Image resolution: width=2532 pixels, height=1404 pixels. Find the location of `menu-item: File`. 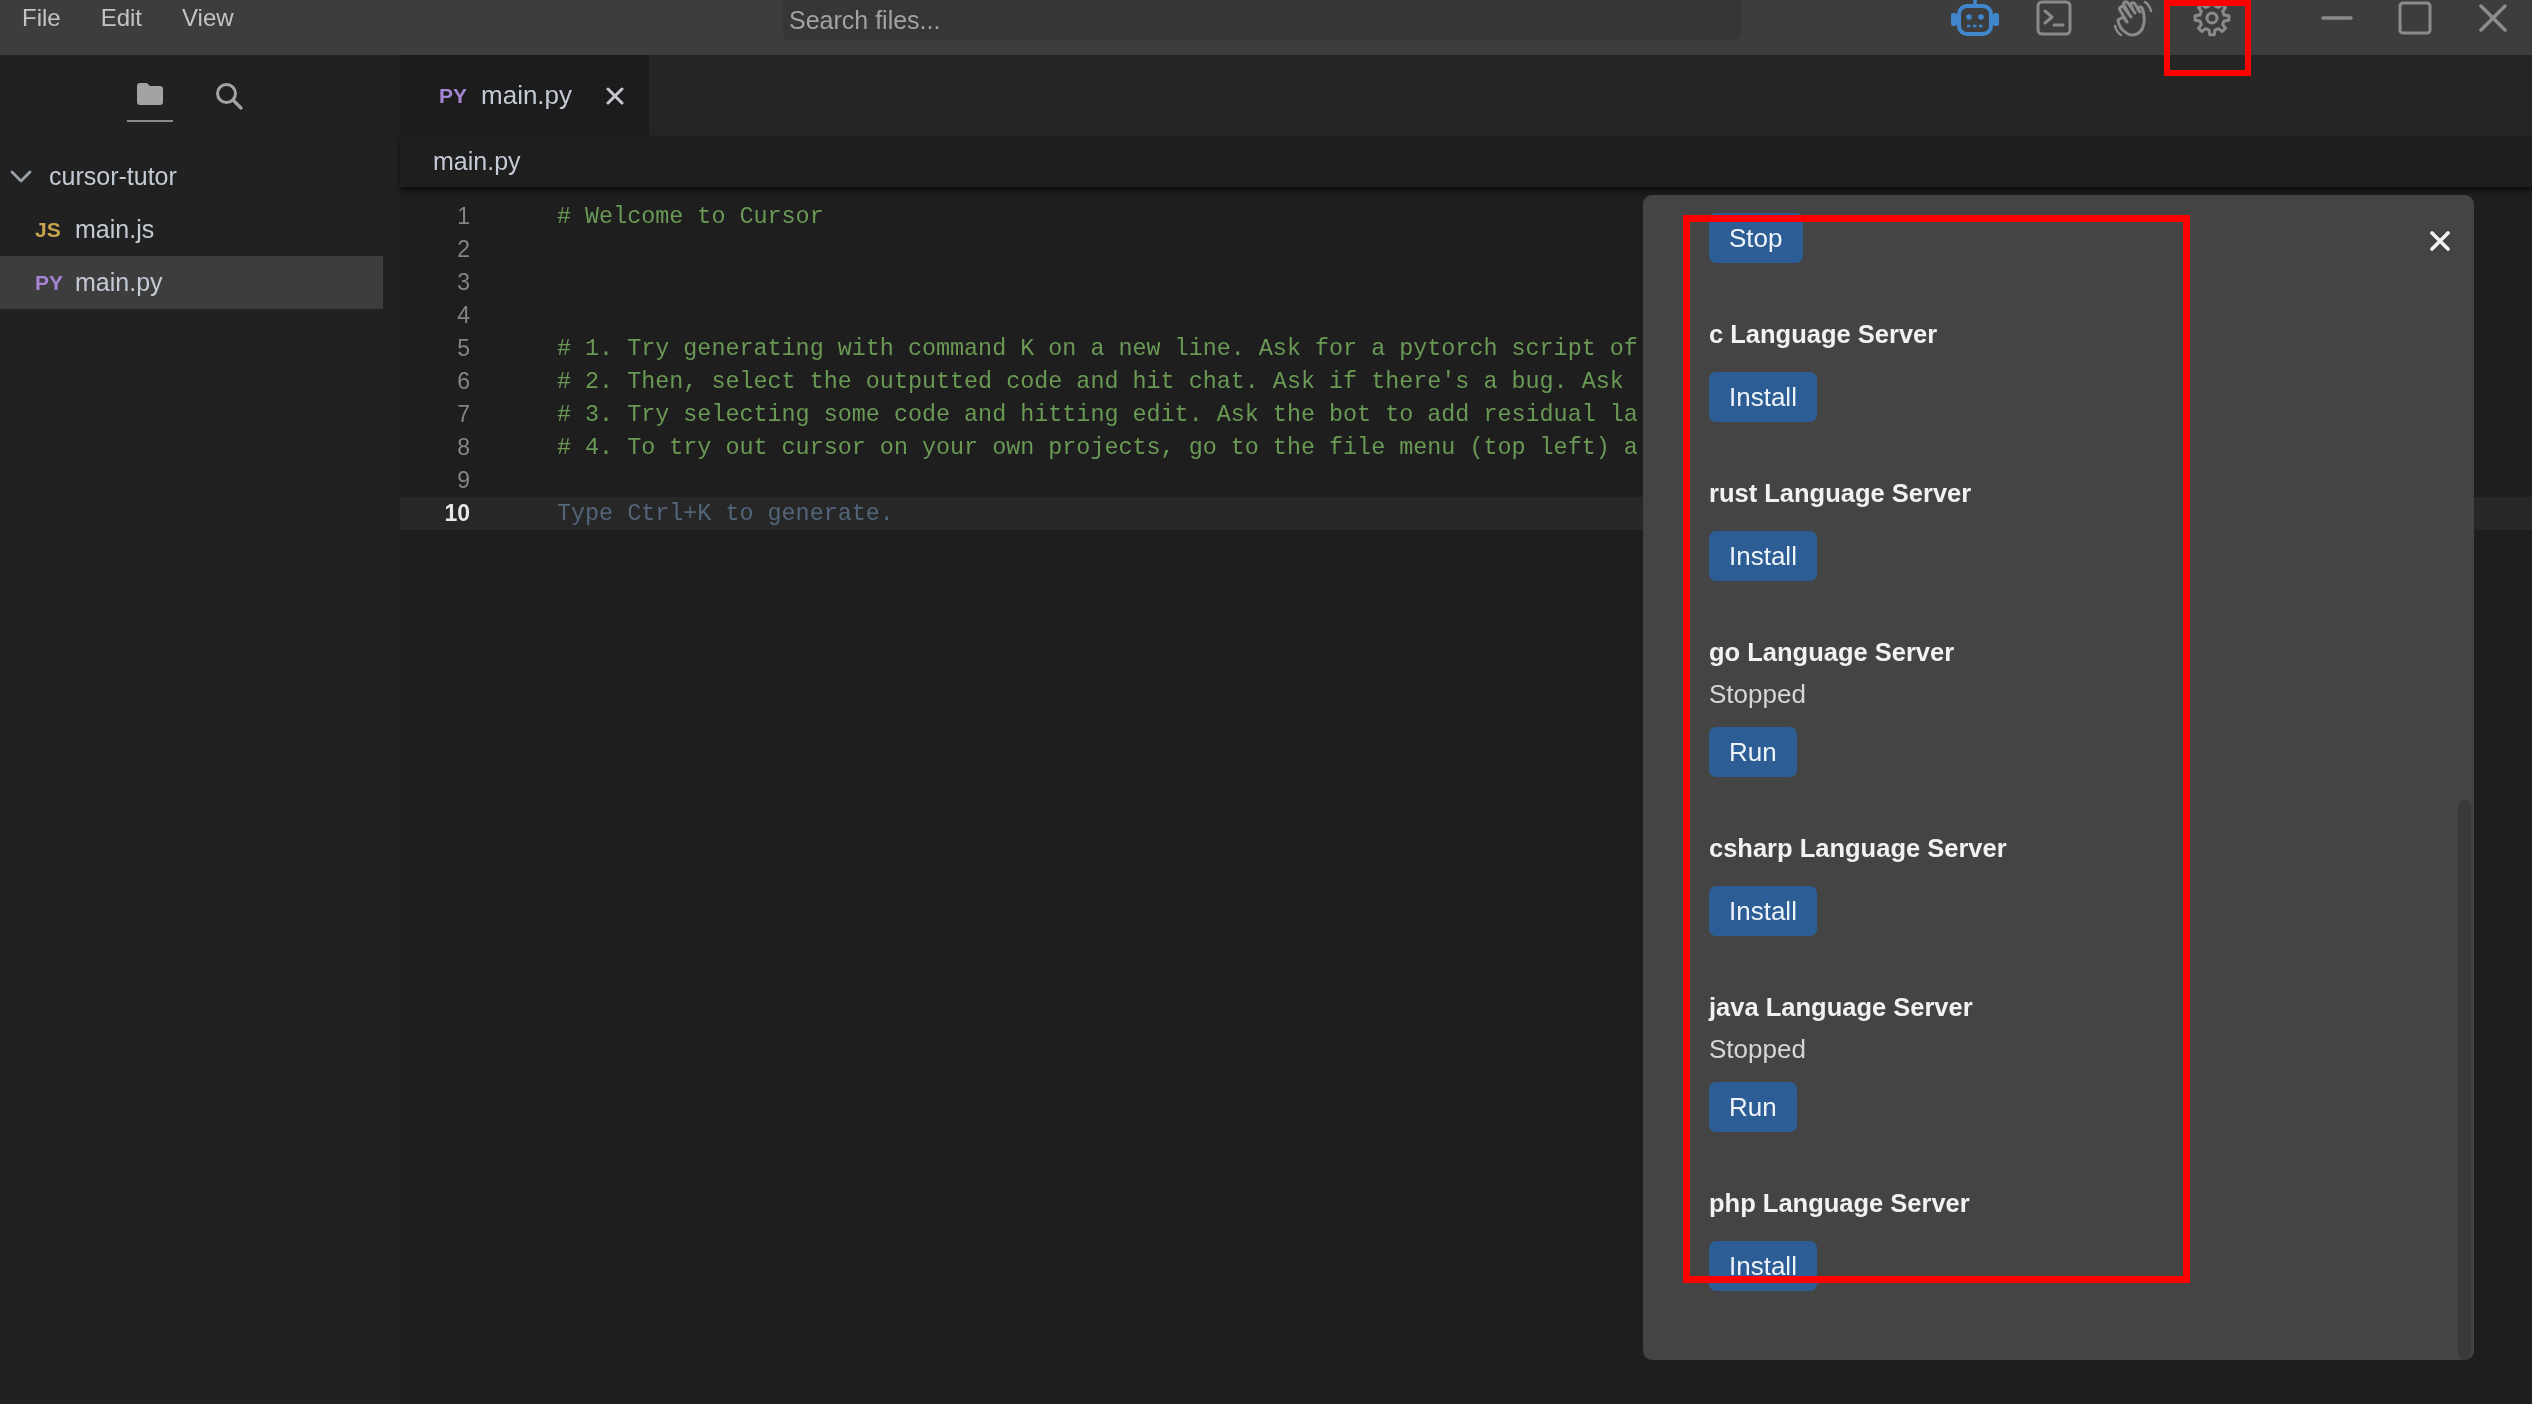

menu-item: File is located at coordinates (41, 18).